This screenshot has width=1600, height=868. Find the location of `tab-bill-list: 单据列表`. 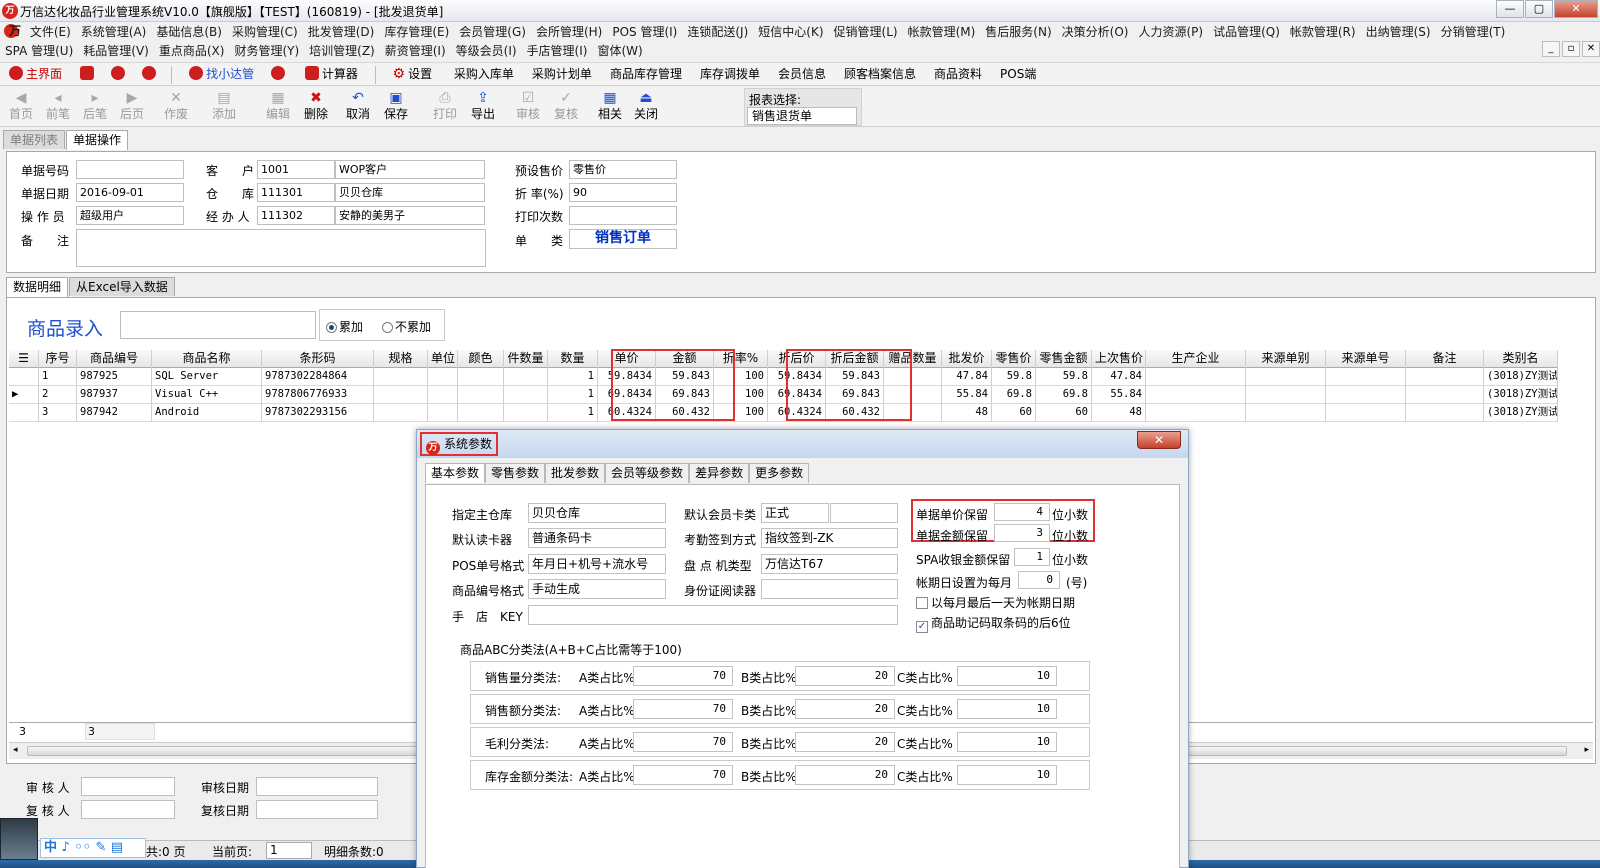

tab-bill-list: 单据列表 is located at coordinates (34, 139).